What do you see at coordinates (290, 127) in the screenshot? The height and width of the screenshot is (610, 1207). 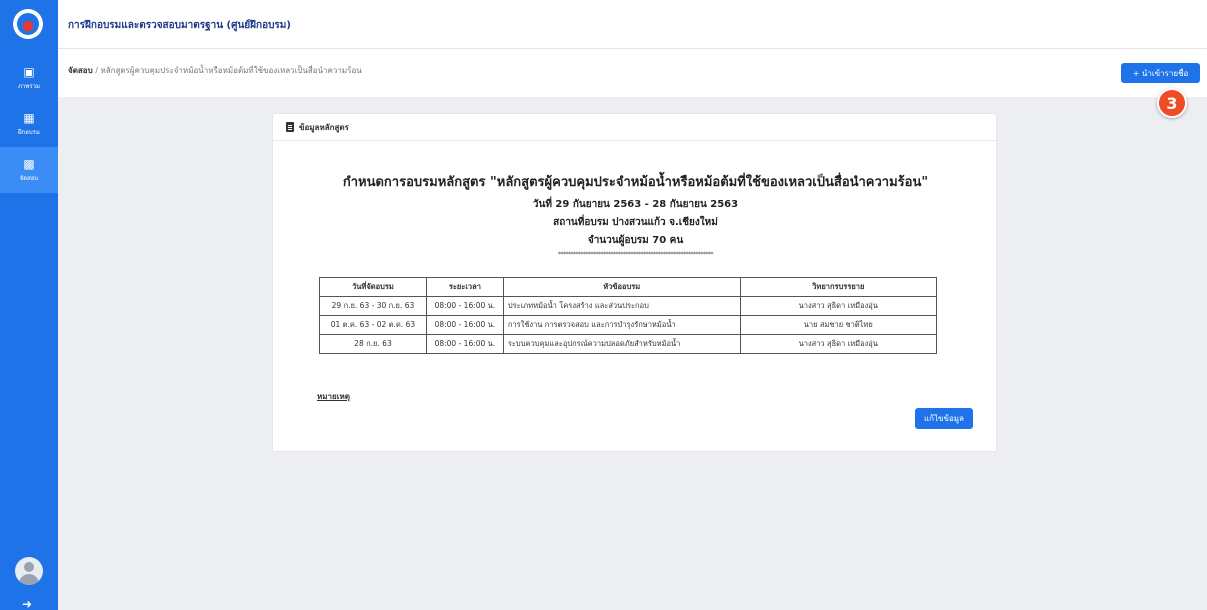 I see `document-icon` at bounding box center [290, 127].